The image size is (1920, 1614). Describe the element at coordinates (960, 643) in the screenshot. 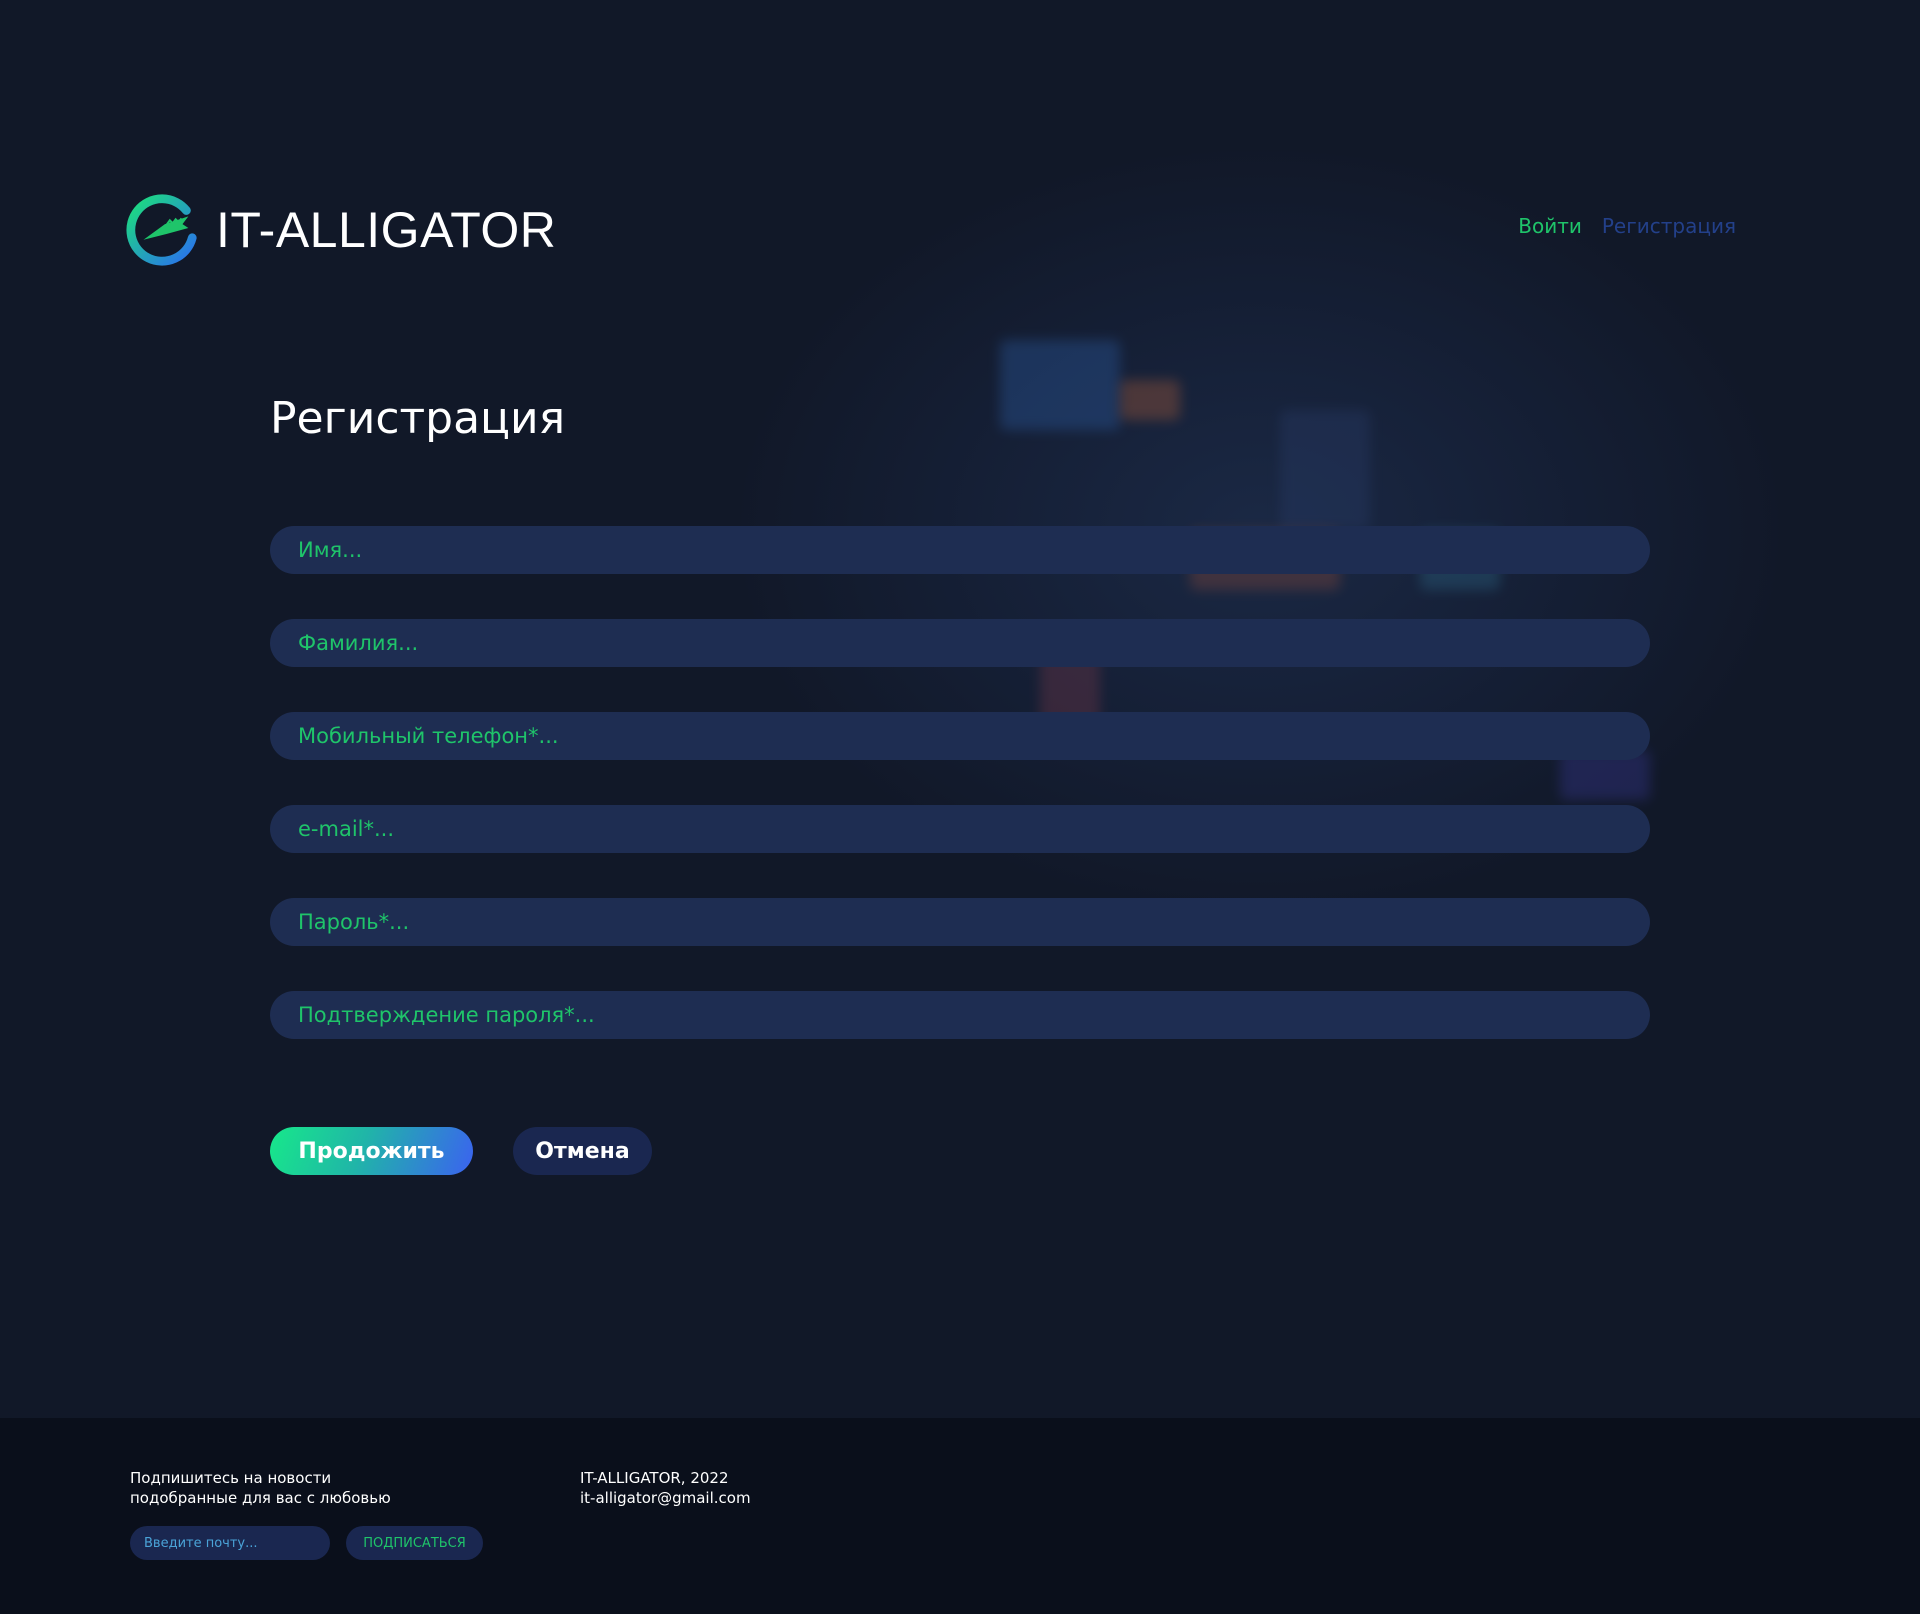

I see `last-name-field` at that location.